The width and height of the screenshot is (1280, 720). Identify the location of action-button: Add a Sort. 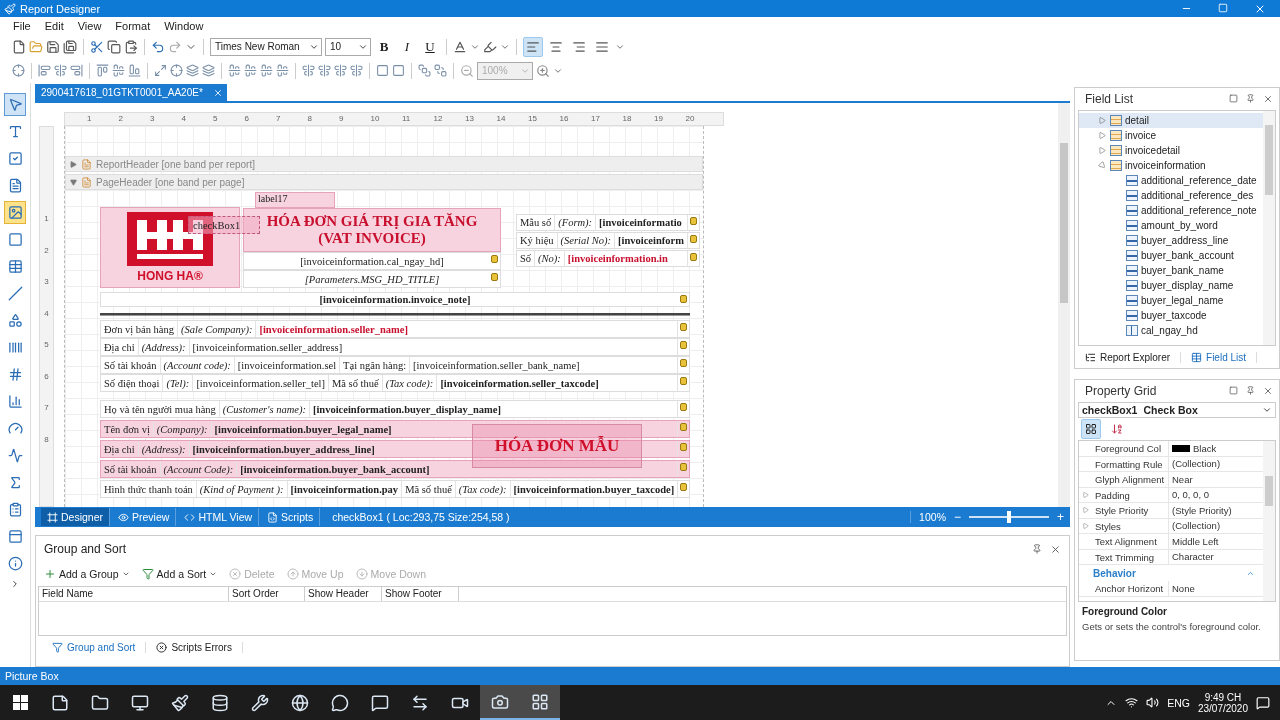
(179, 574).